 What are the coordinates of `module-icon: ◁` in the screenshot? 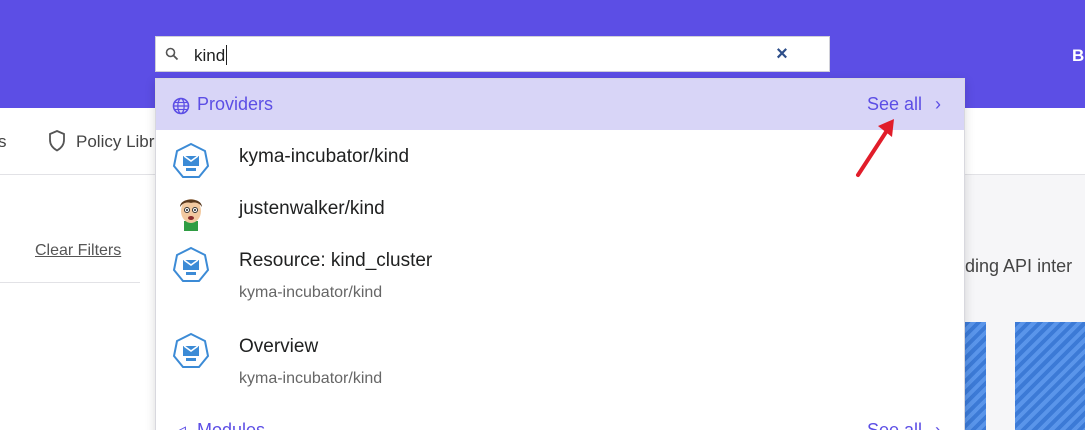 It's located at (179, 426).